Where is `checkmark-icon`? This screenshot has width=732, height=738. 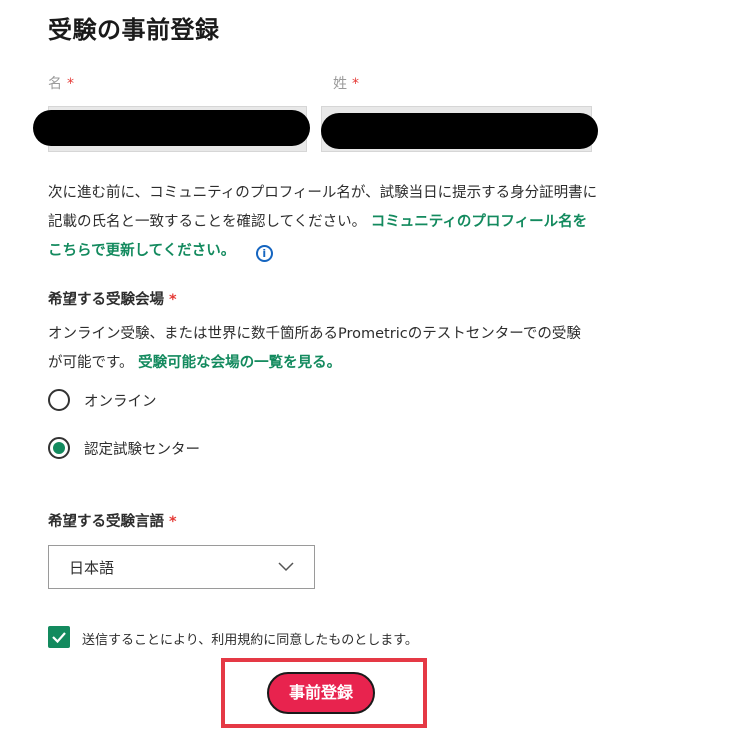 checkmark-icon is located at coordinates (59, 638).